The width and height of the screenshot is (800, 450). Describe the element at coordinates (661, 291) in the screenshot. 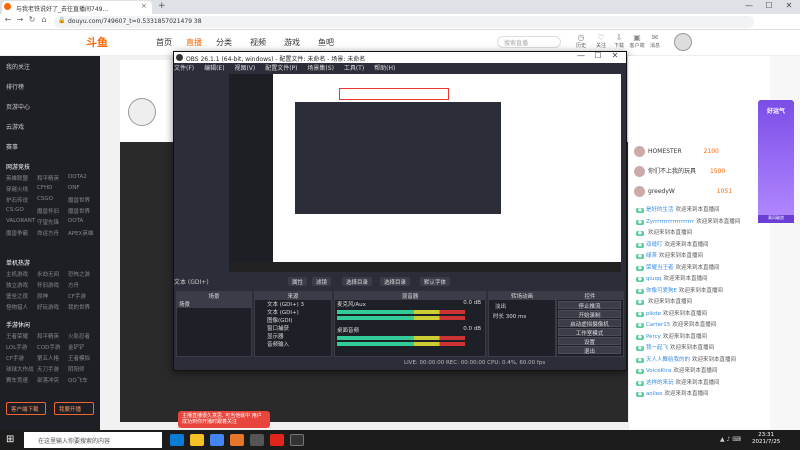

I see `chat-username: 你像可爱狗E` at that location.